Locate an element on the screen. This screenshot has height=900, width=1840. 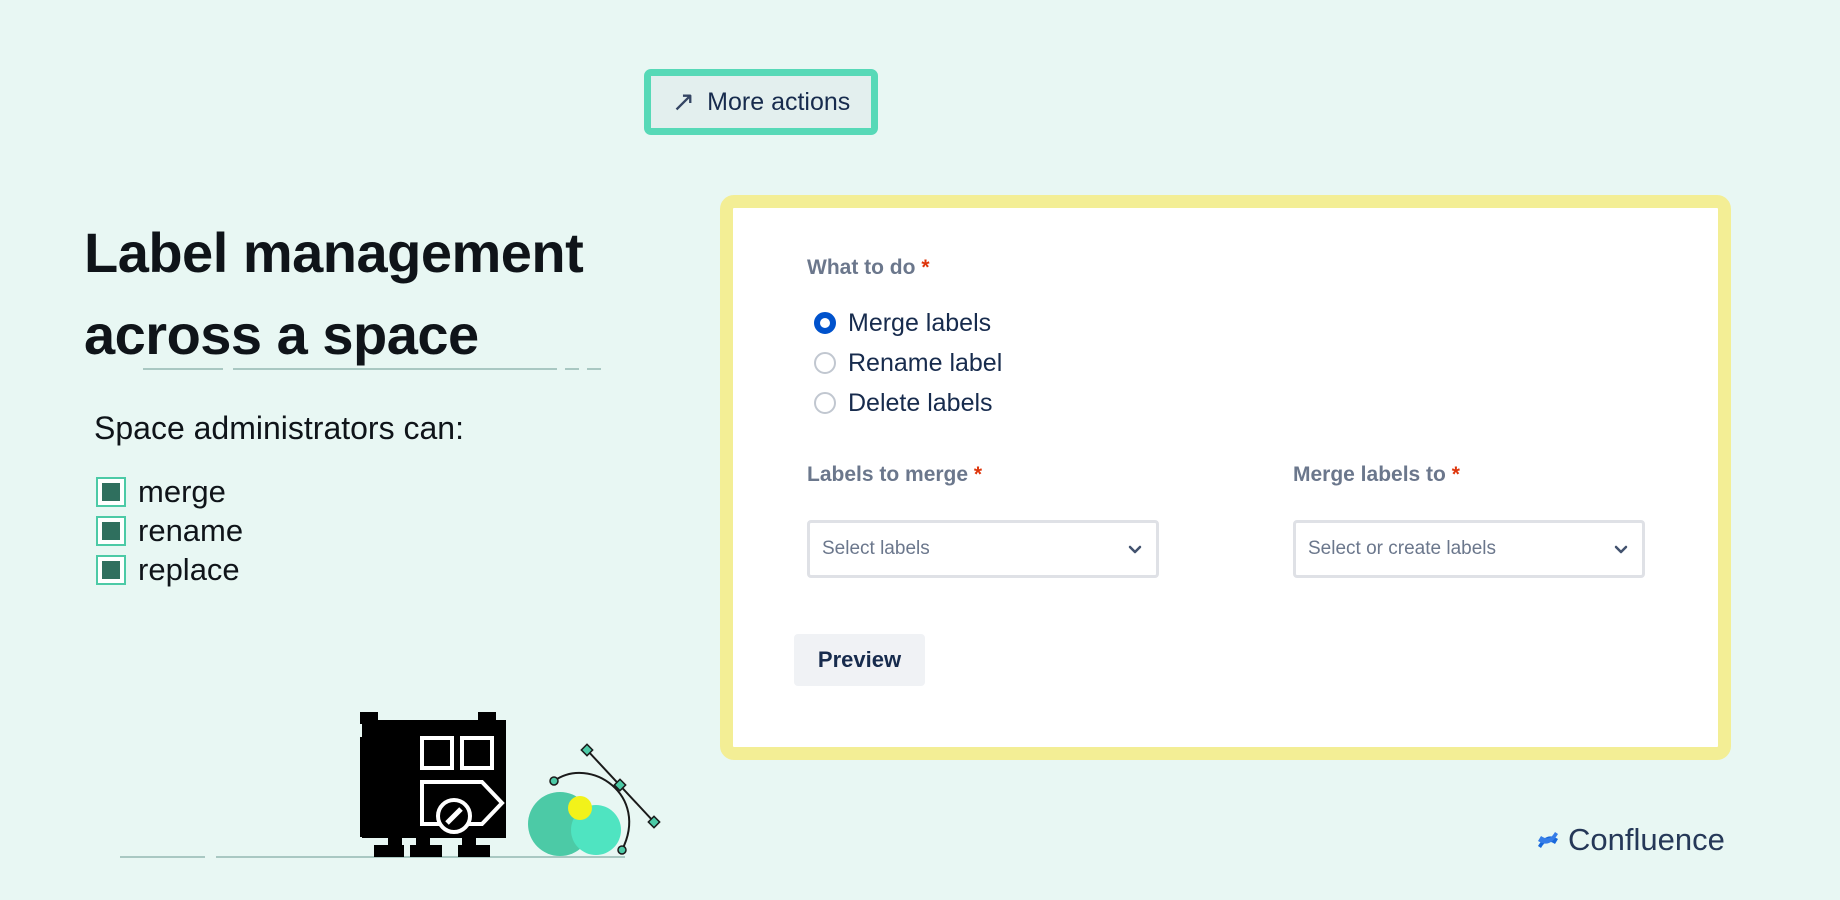
radio-label: Rename label is located at coordinates (925, 362).